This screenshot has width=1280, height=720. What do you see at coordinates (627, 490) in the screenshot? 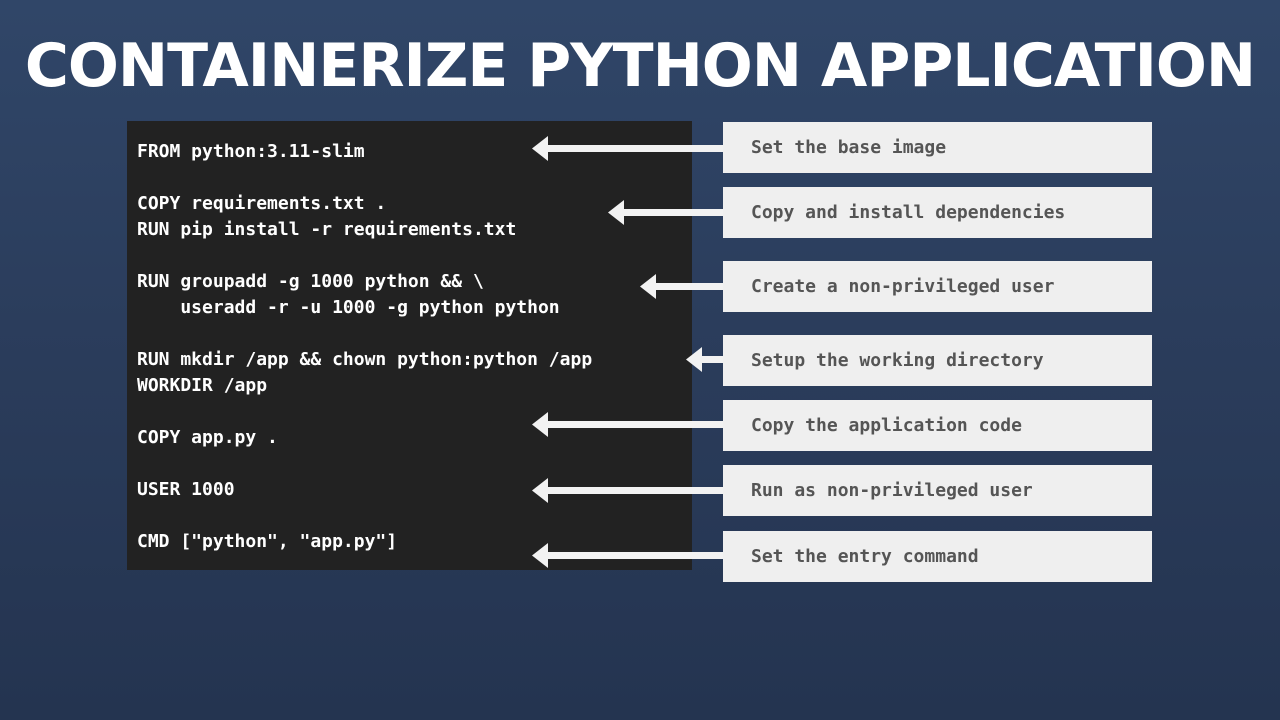
I see `arrow-run-as-user` at bounding box center [627, 490].